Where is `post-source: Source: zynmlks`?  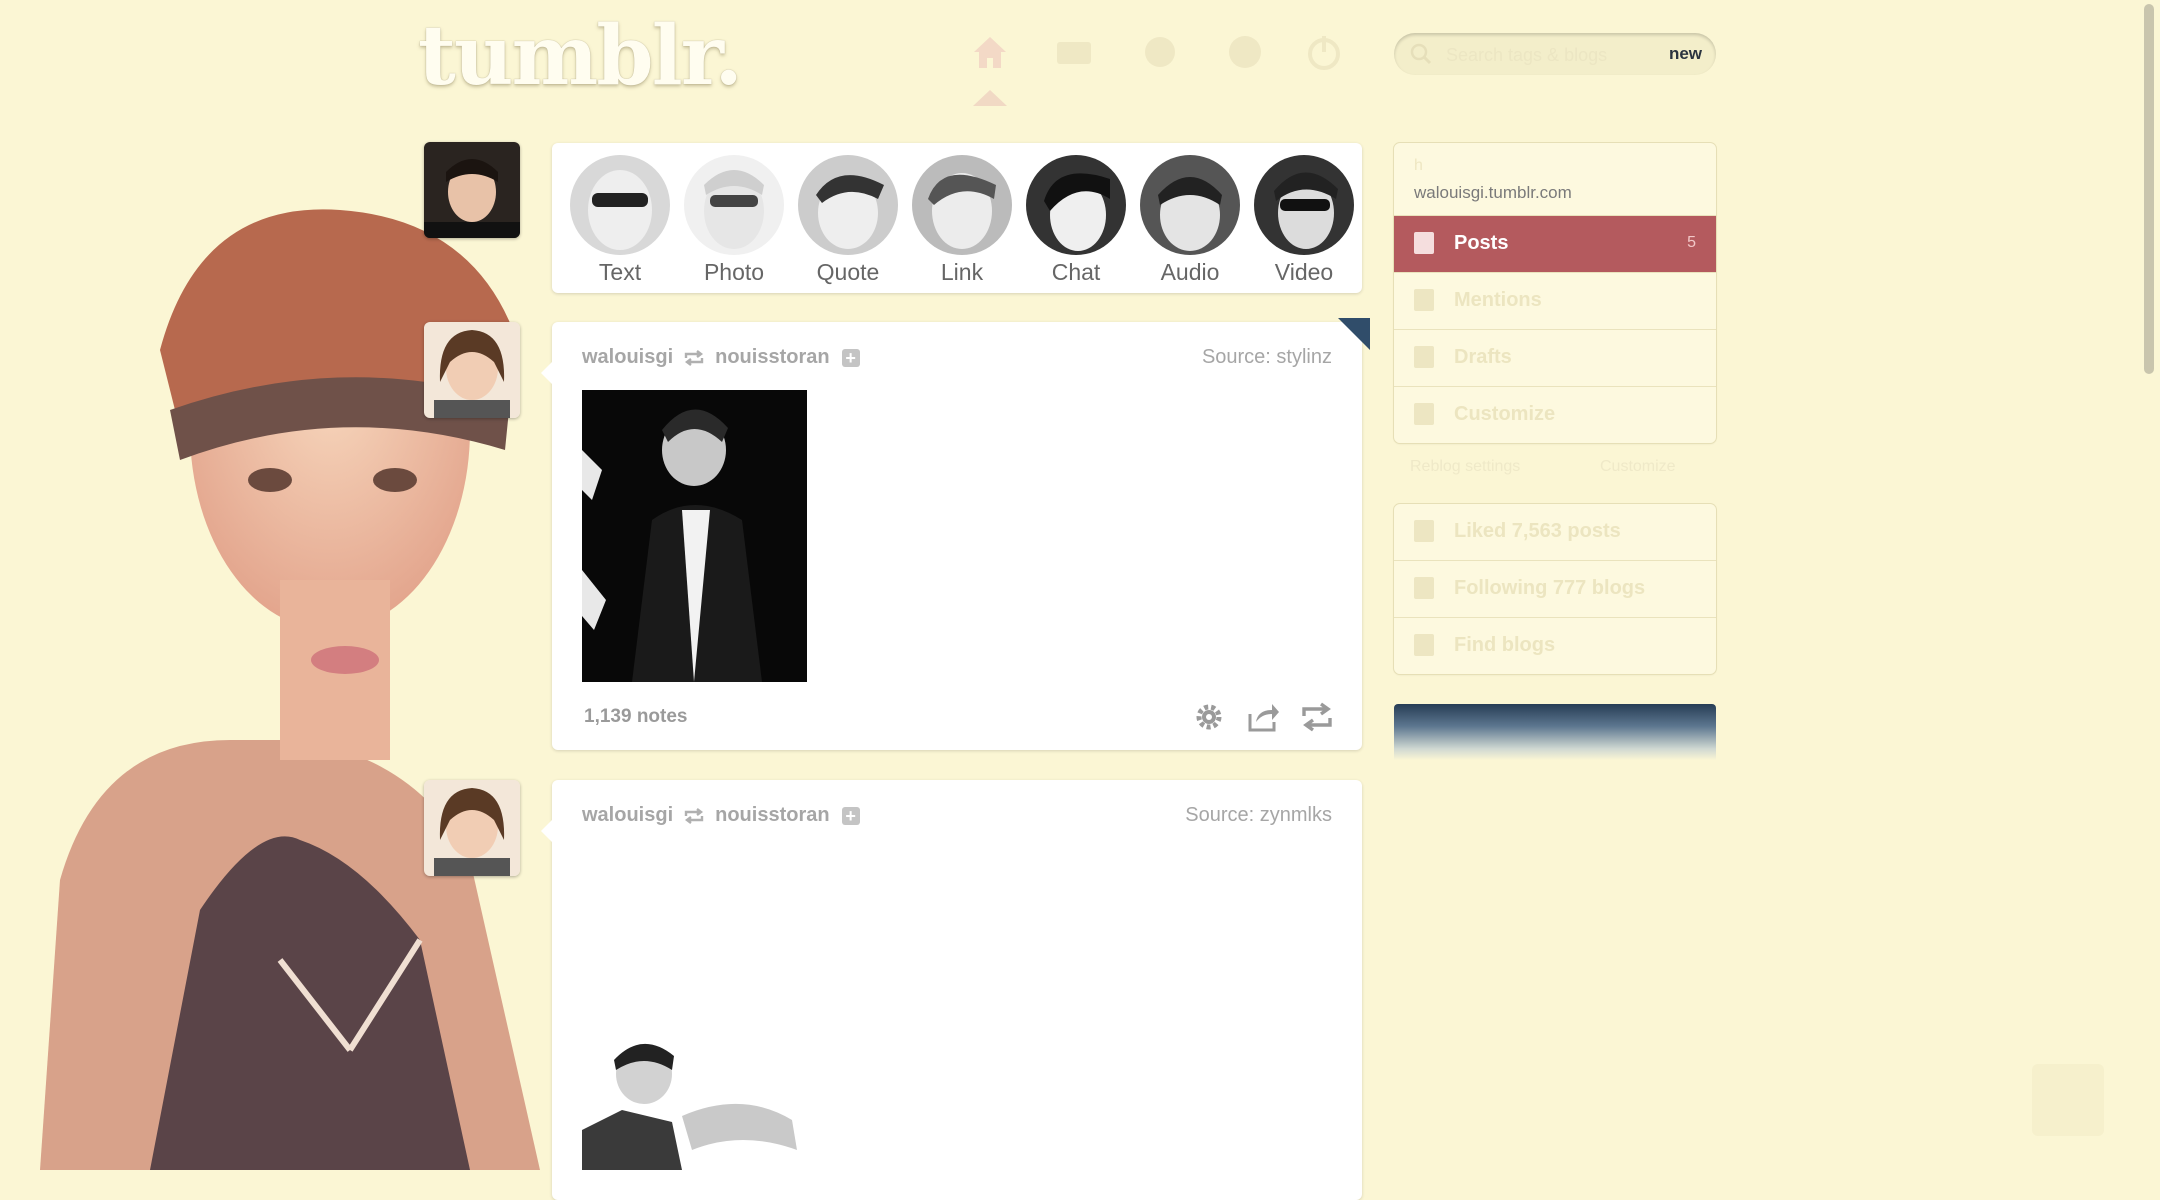 post-source: Source: zynmlks is located at coordinates (1258, 815).